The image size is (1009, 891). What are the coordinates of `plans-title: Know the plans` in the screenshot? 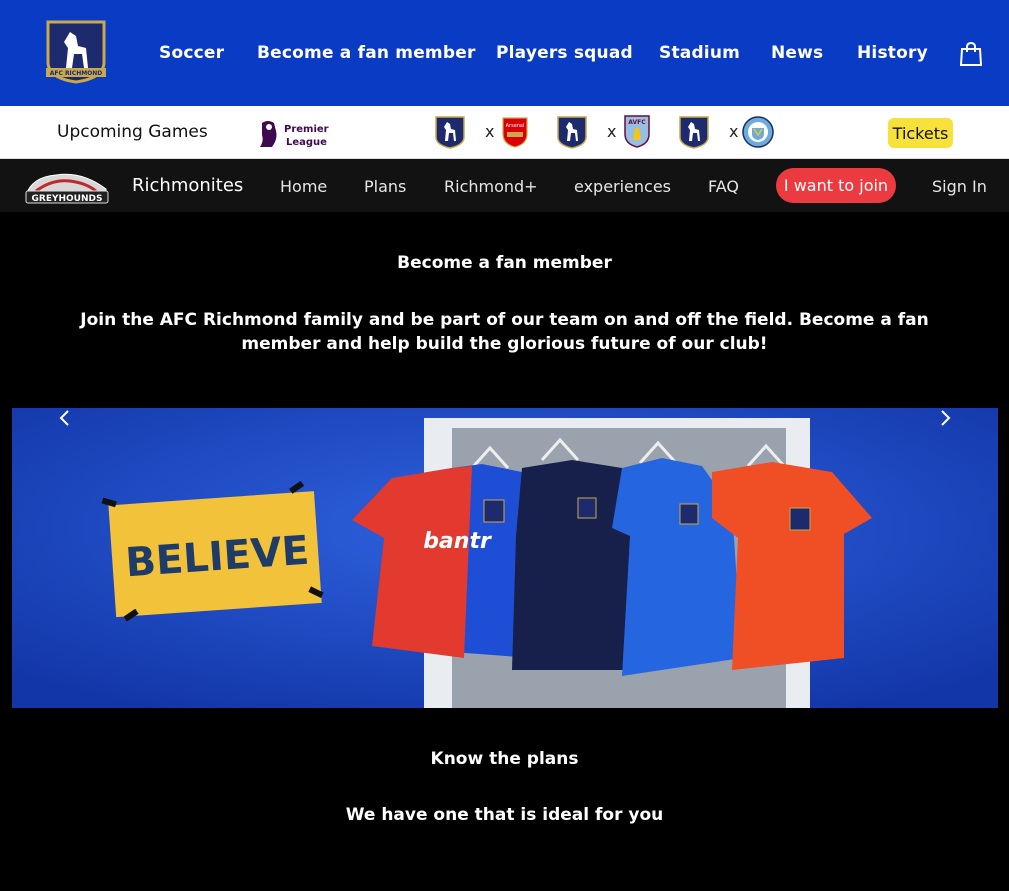 It's located at (504, 759).